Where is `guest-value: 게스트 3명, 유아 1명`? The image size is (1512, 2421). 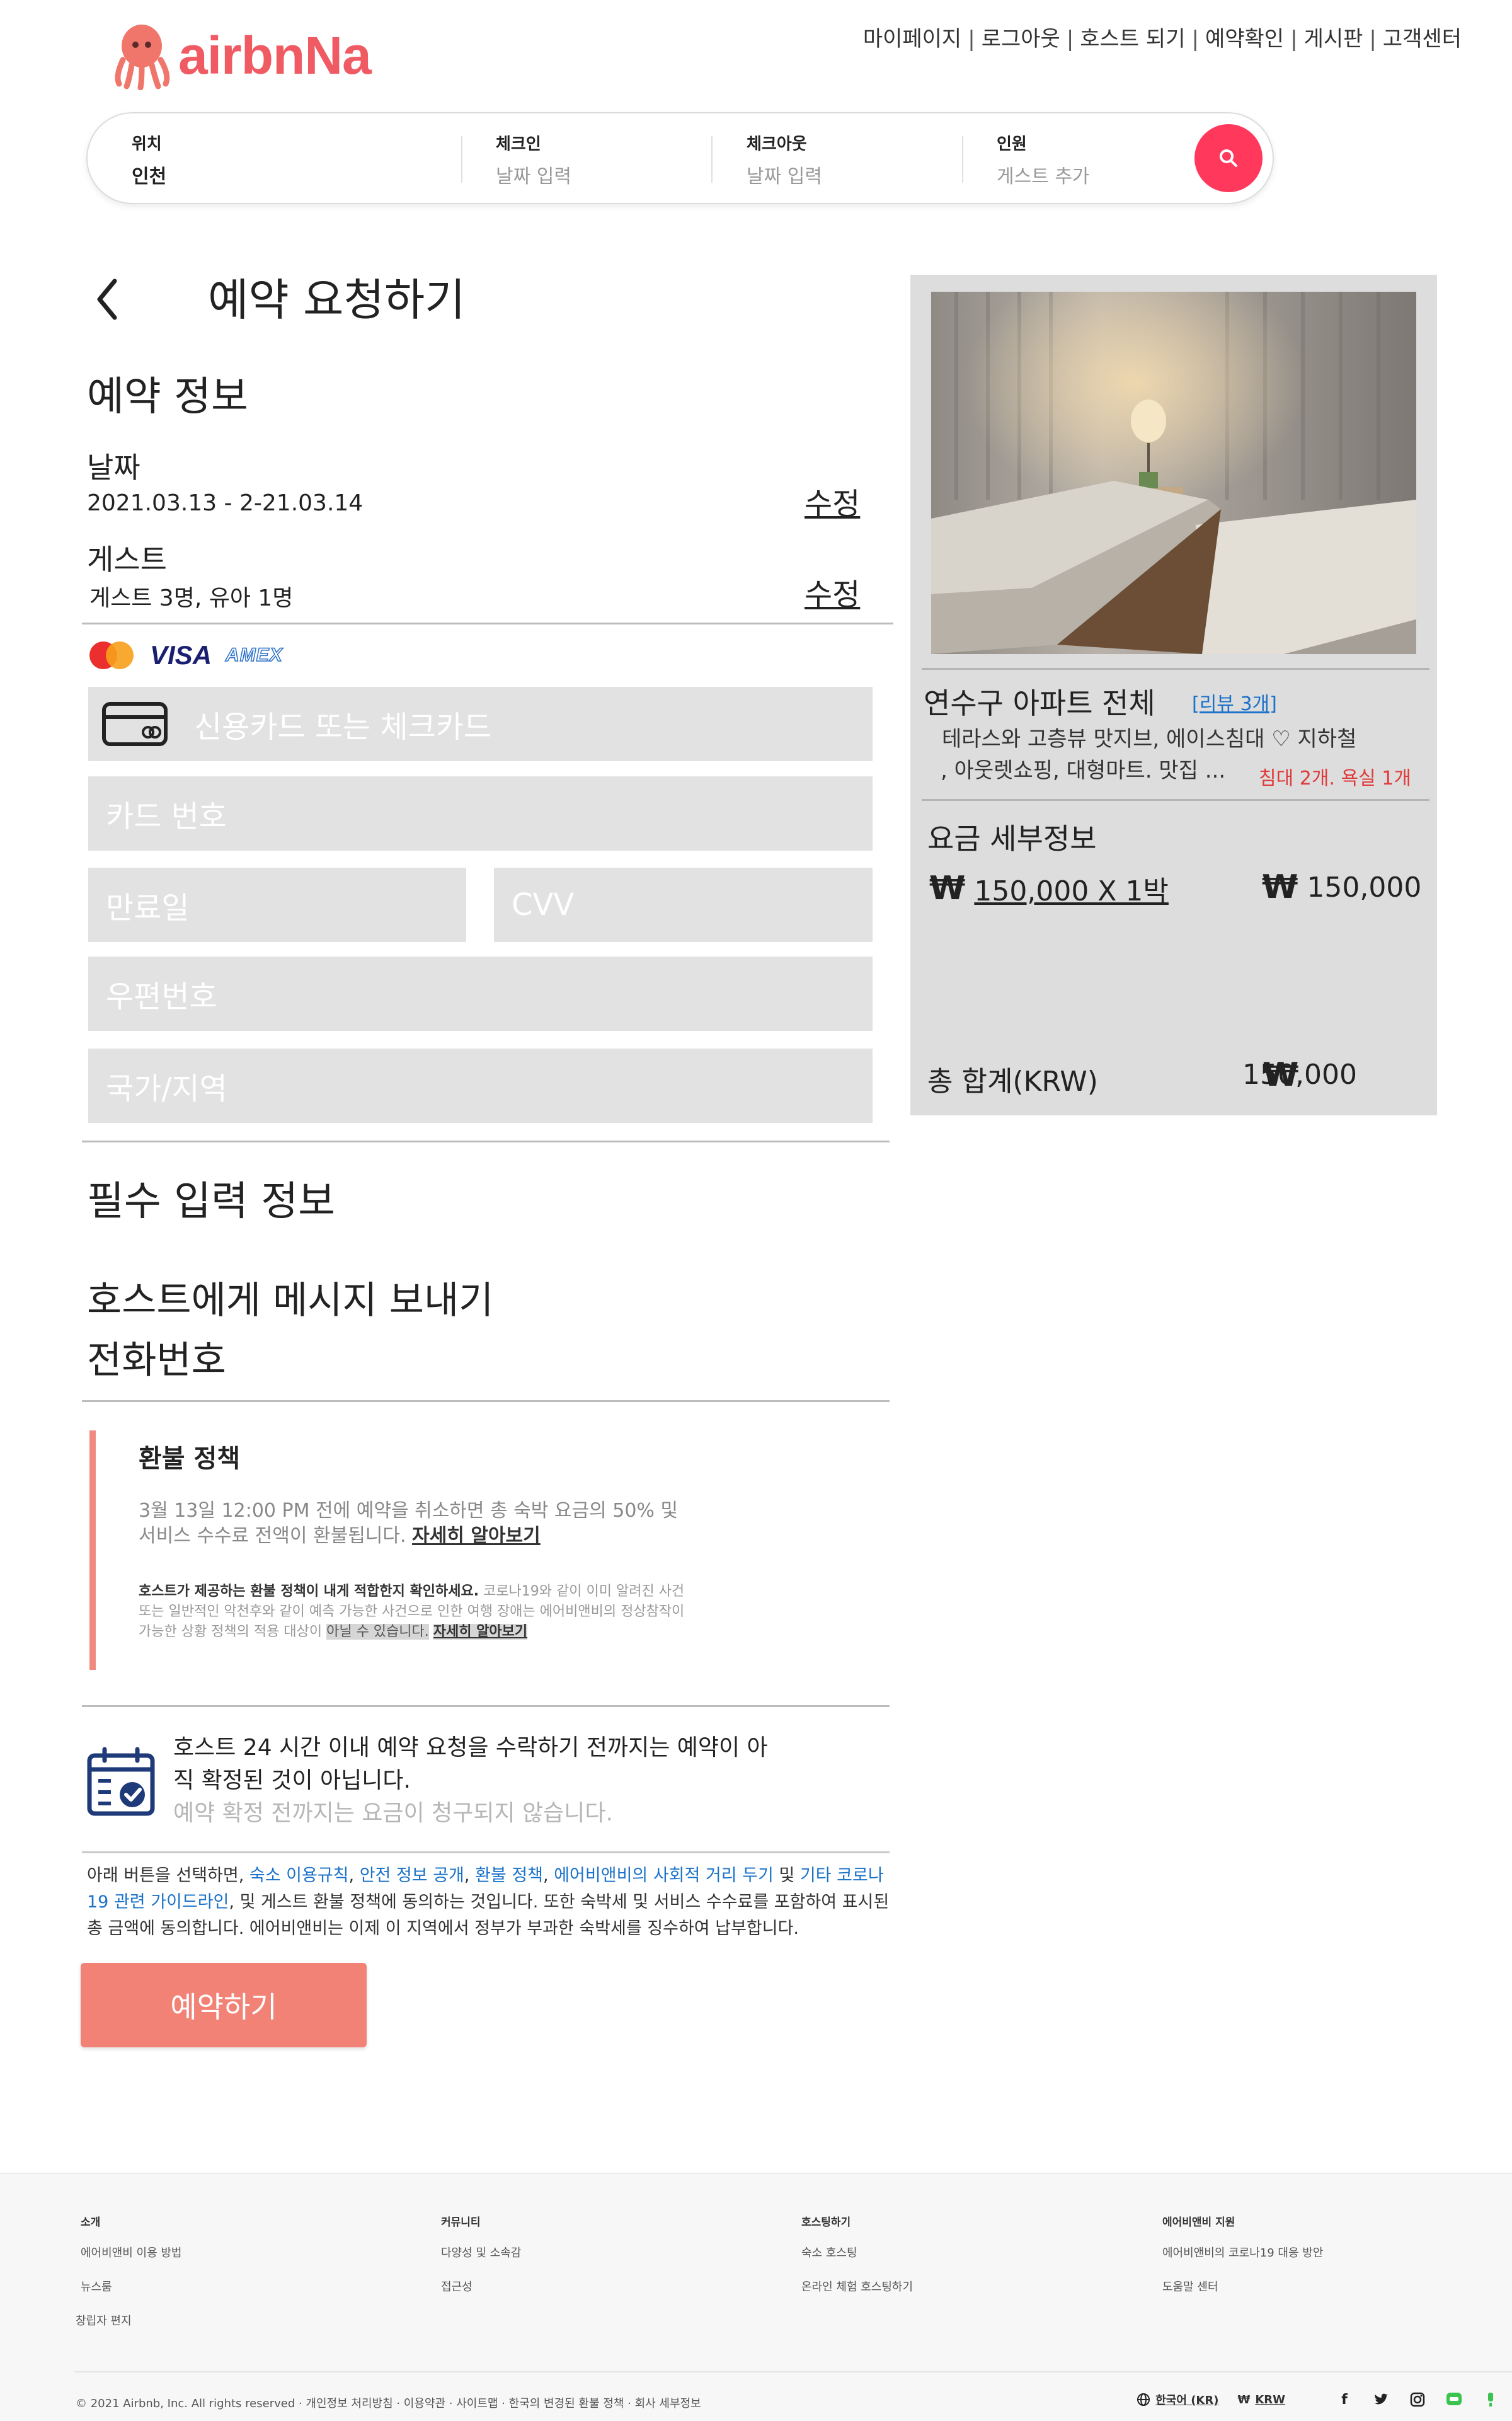 guest-value: 게스트 3명, 유아 1명 is located at coordinates (191, 598).